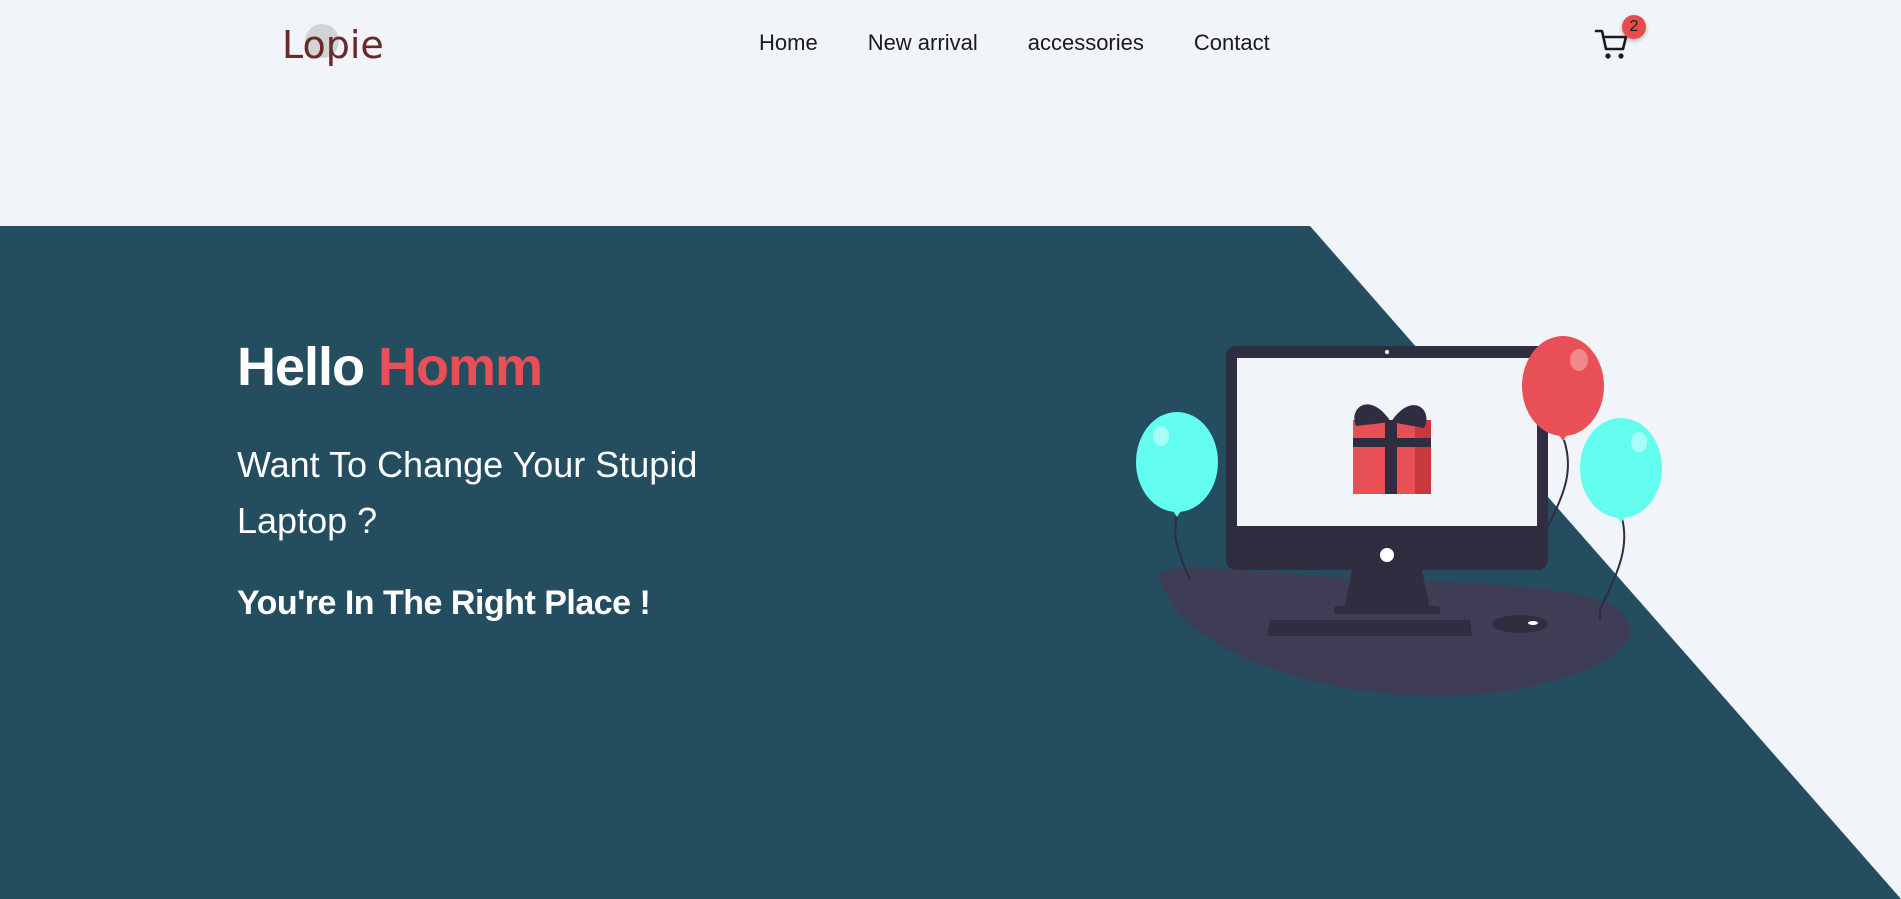 This screenshot has width=1901, height=899. What do you see at coordinates (1232, 43) in the screenshot?
I see `nav-item-contact: Contact` at bounding box center [1232, 43].